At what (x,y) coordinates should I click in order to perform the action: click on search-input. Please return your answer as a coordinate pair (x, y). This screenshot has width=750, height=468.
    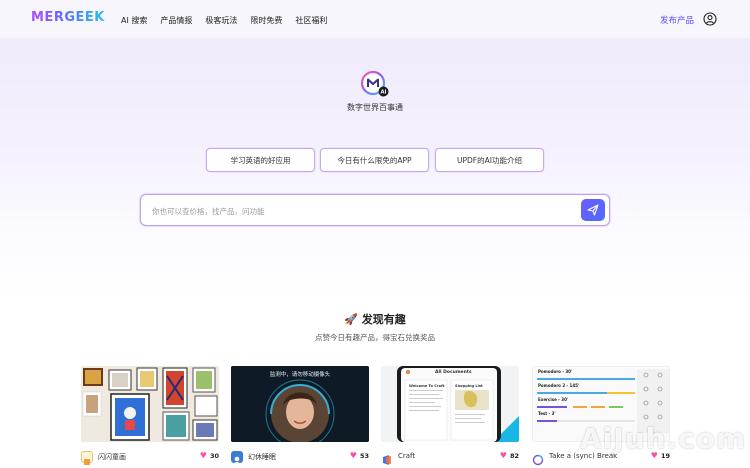
    Looking at the image, I should click on (362, 211).